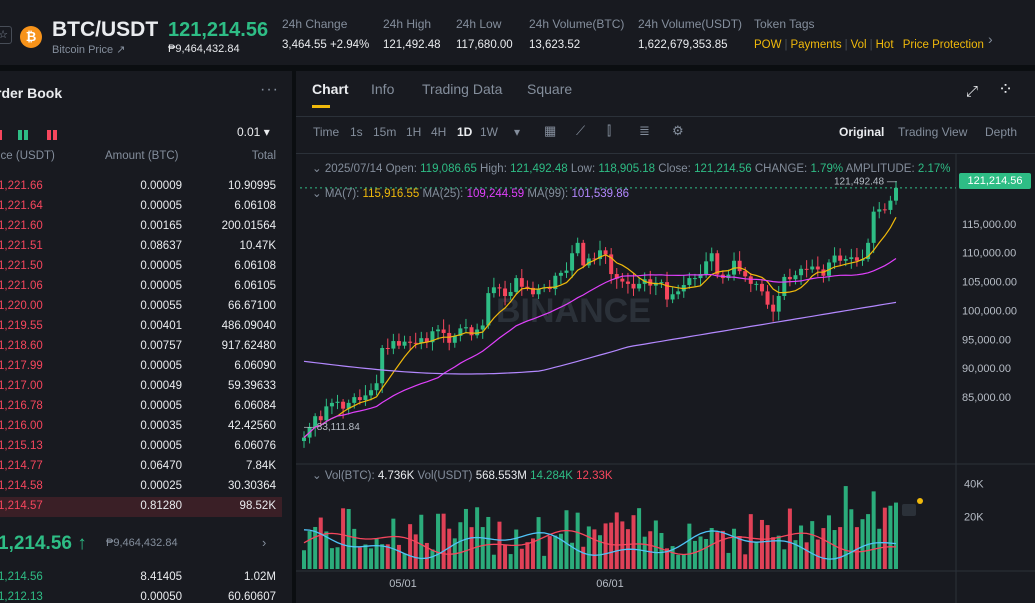  I want to click on interval-4h: 4H, so click(438, 132).